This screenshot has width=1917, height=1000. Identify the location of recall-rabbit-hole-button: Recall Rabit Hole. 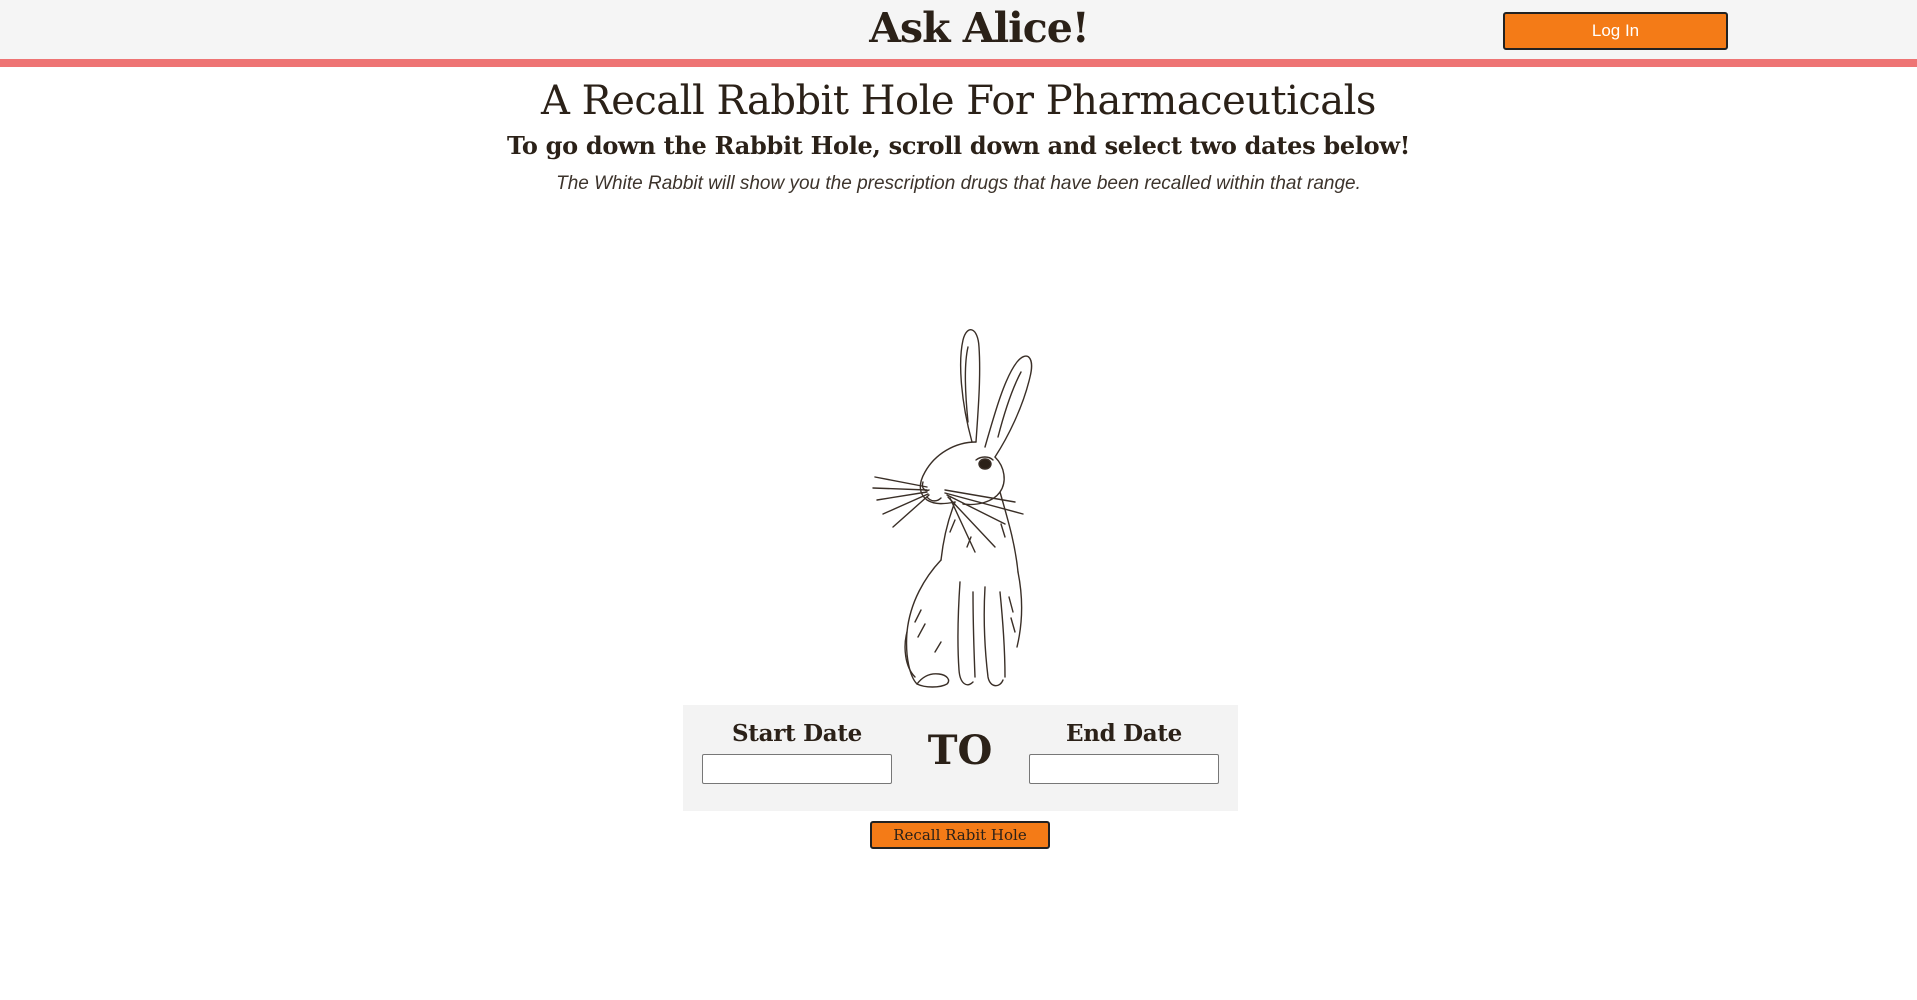
(960, 835).